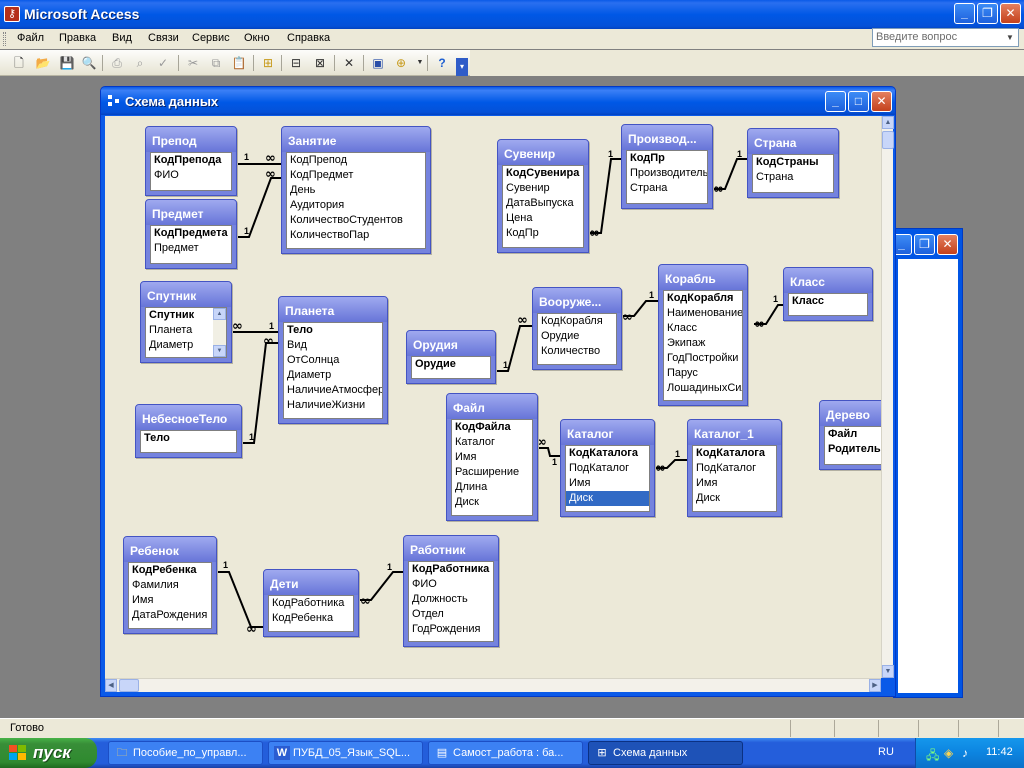  I want to click on show-all-icon: ⊠, so click(320, 63).